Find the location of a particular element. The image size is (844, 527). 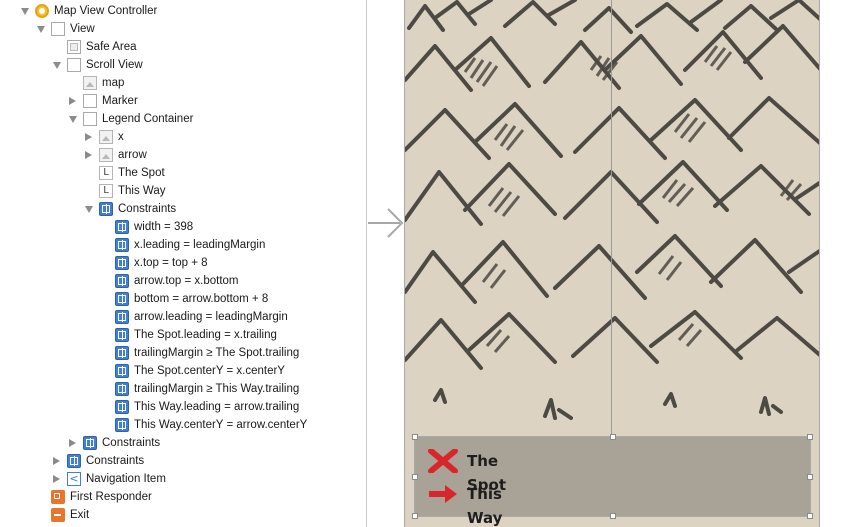

first-responder-icon is located at coordinates (58, 497).